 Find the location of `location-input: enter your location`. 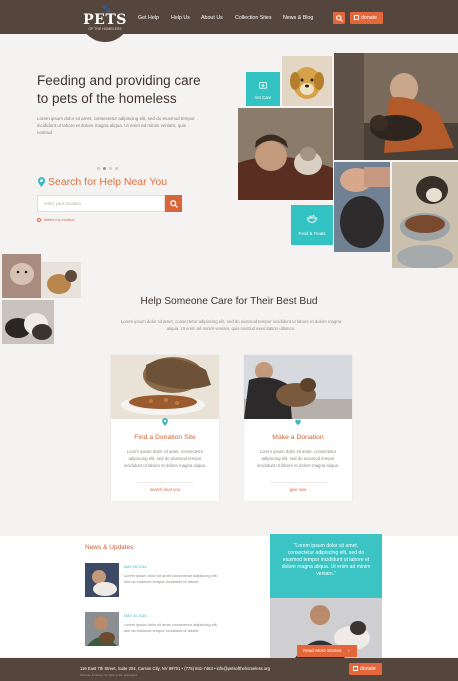

location-input: enter your location is located at coordinates (101, 203).